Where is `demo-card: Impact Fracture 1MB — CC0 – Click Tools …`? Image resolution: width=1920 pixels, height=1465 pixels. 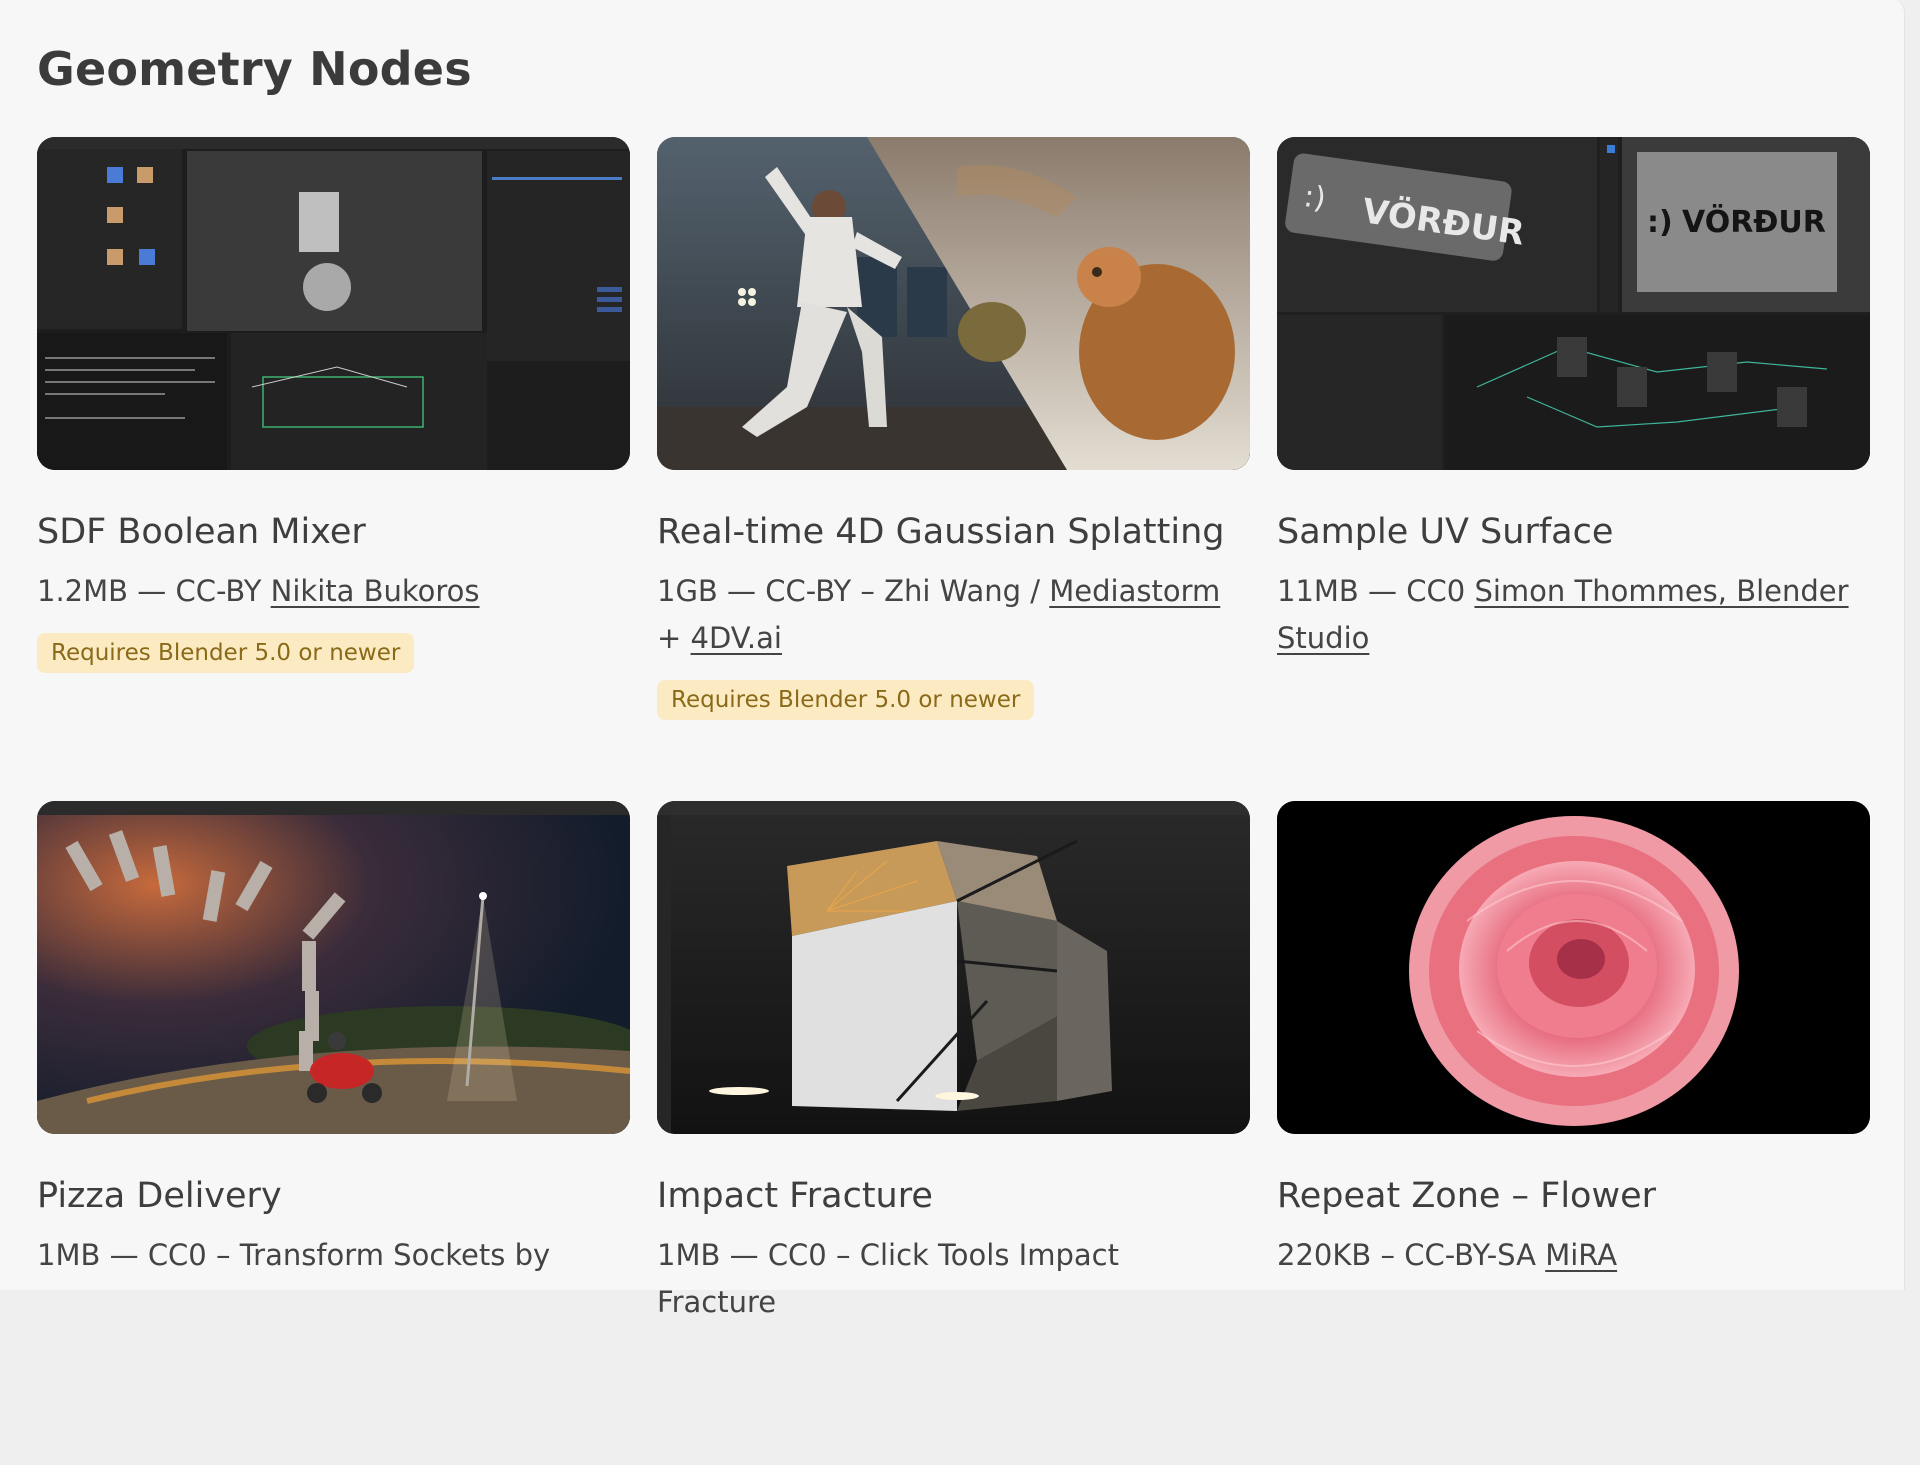 demo-card: Impact Fracture 1MB — CC0 – Click Tools … is located at coordinates (953, 1133).